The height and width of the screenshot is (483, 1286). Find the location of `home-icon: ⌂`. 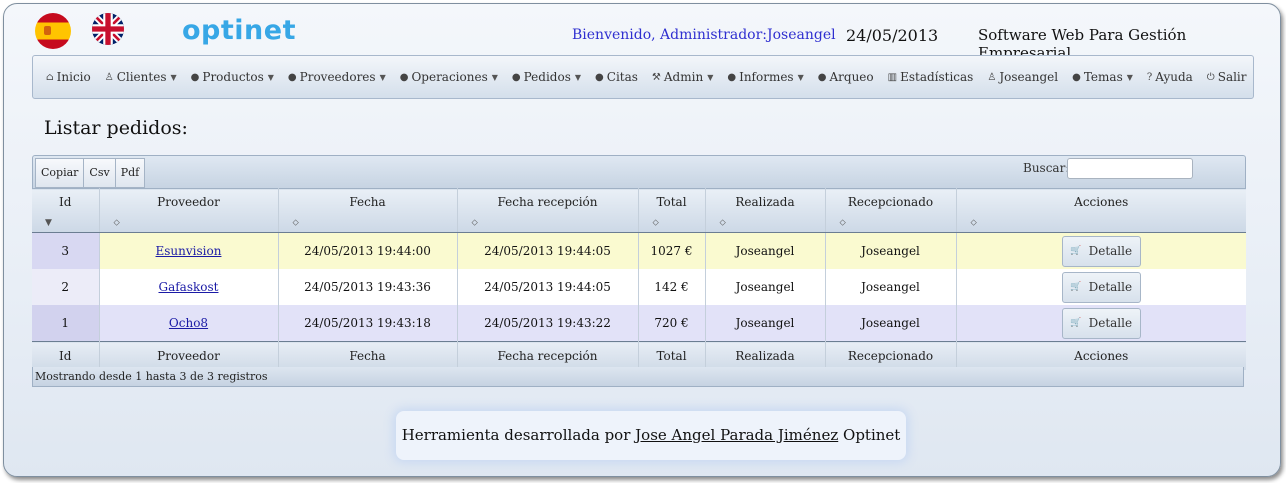

home-icon: ⌂ is located at coordinates (50, 77).